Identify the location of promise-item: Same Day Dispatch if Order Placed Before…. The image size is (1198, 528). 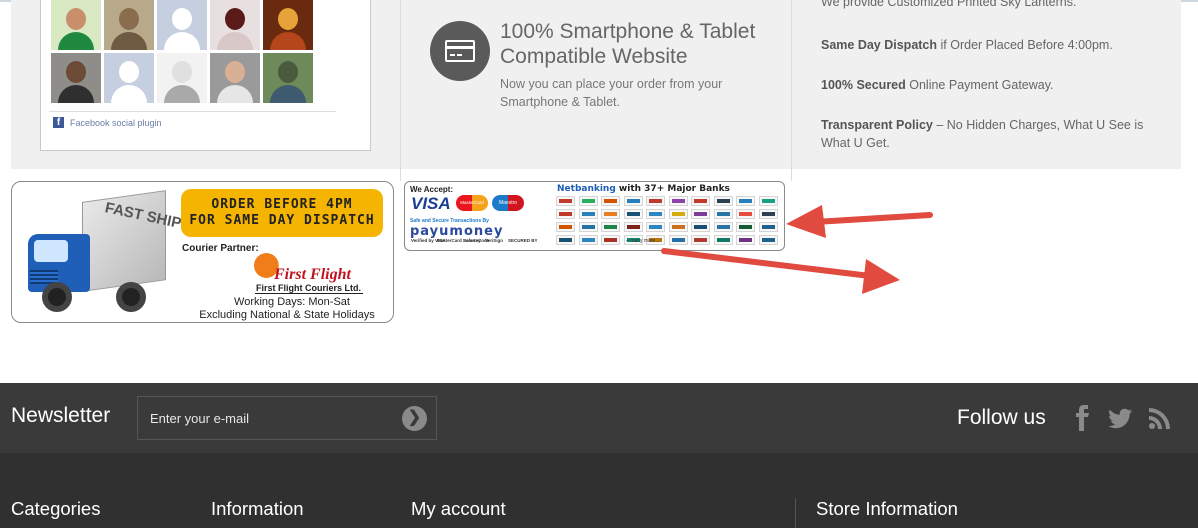
(991, 45).